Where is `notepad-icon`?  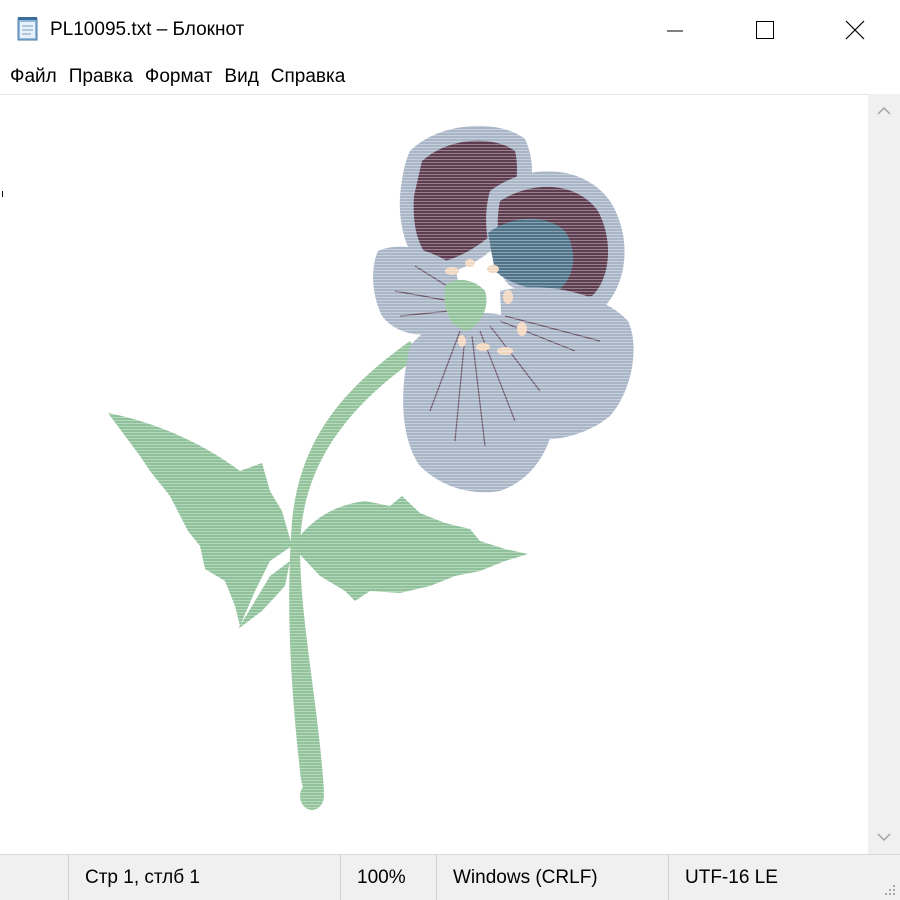 notepad-icon is located at coordinates (27, 29).